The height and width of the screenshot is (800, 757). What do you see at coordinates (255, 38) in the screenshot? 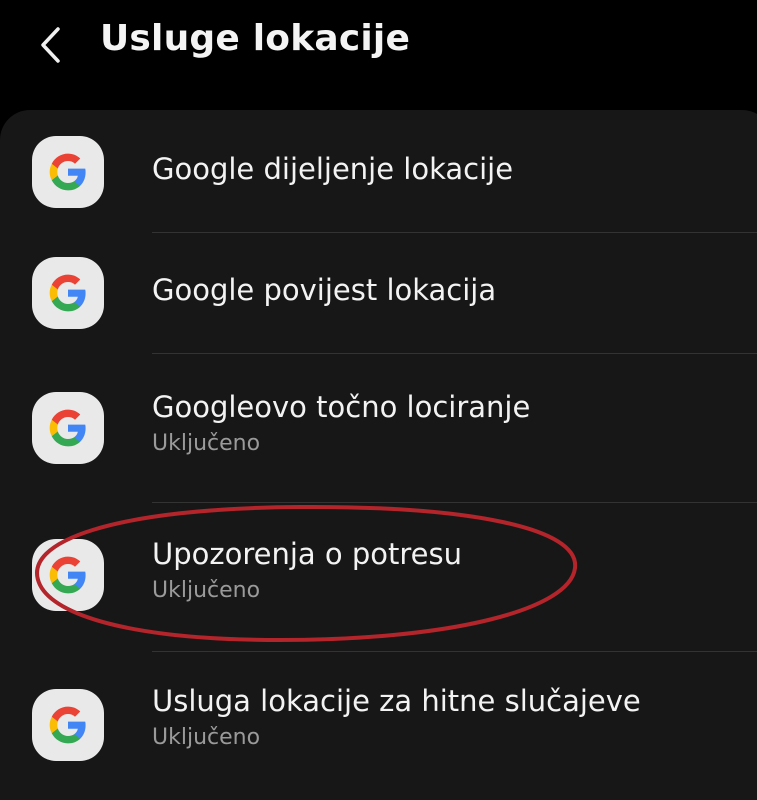
I see `page-title: Usluge lokacije` at bounding box center [255, 38].